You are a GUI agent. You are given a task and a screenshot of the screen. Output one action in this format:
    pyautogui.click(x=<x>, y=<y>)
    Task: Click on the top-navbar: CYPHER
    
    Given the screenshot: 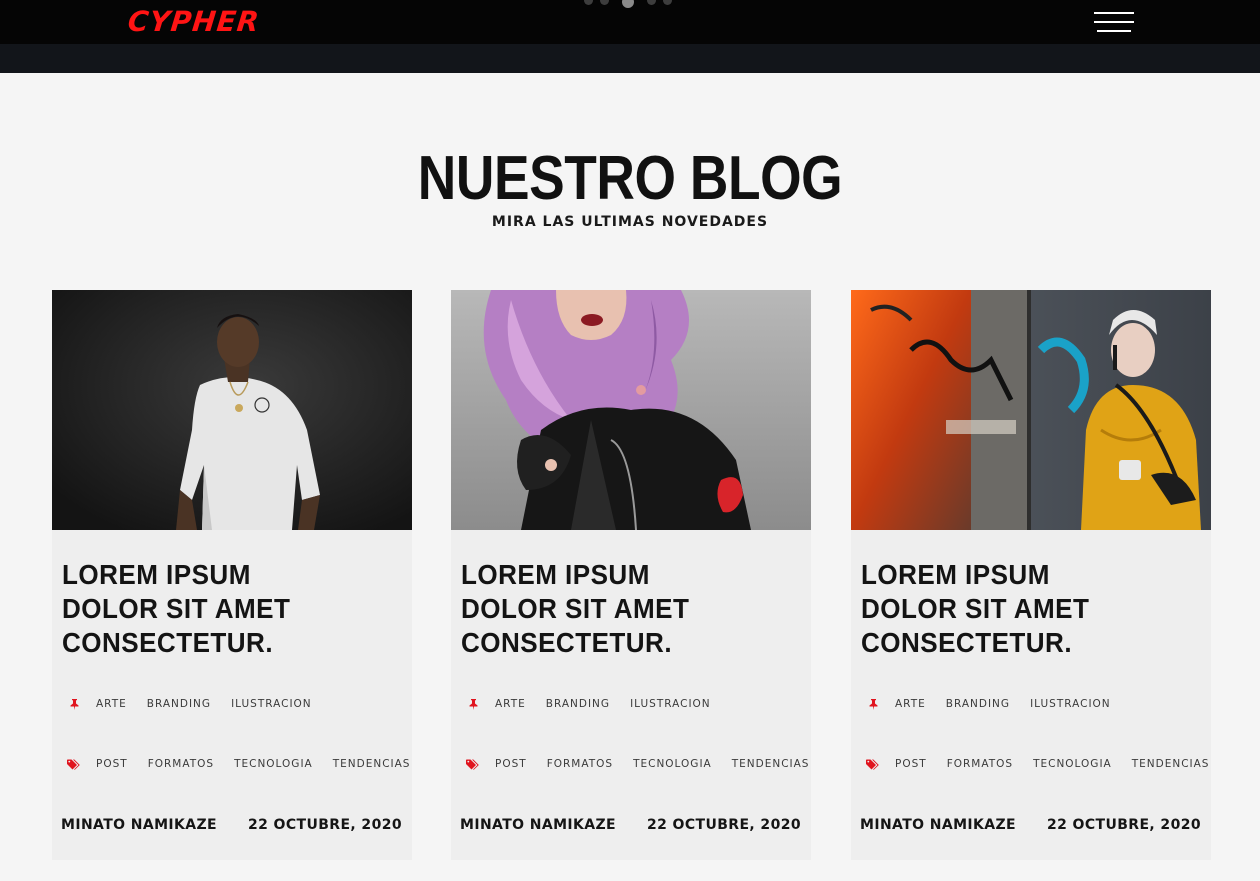 What is the action you would take?
    pyautogui.click(x=630, y=22)
    